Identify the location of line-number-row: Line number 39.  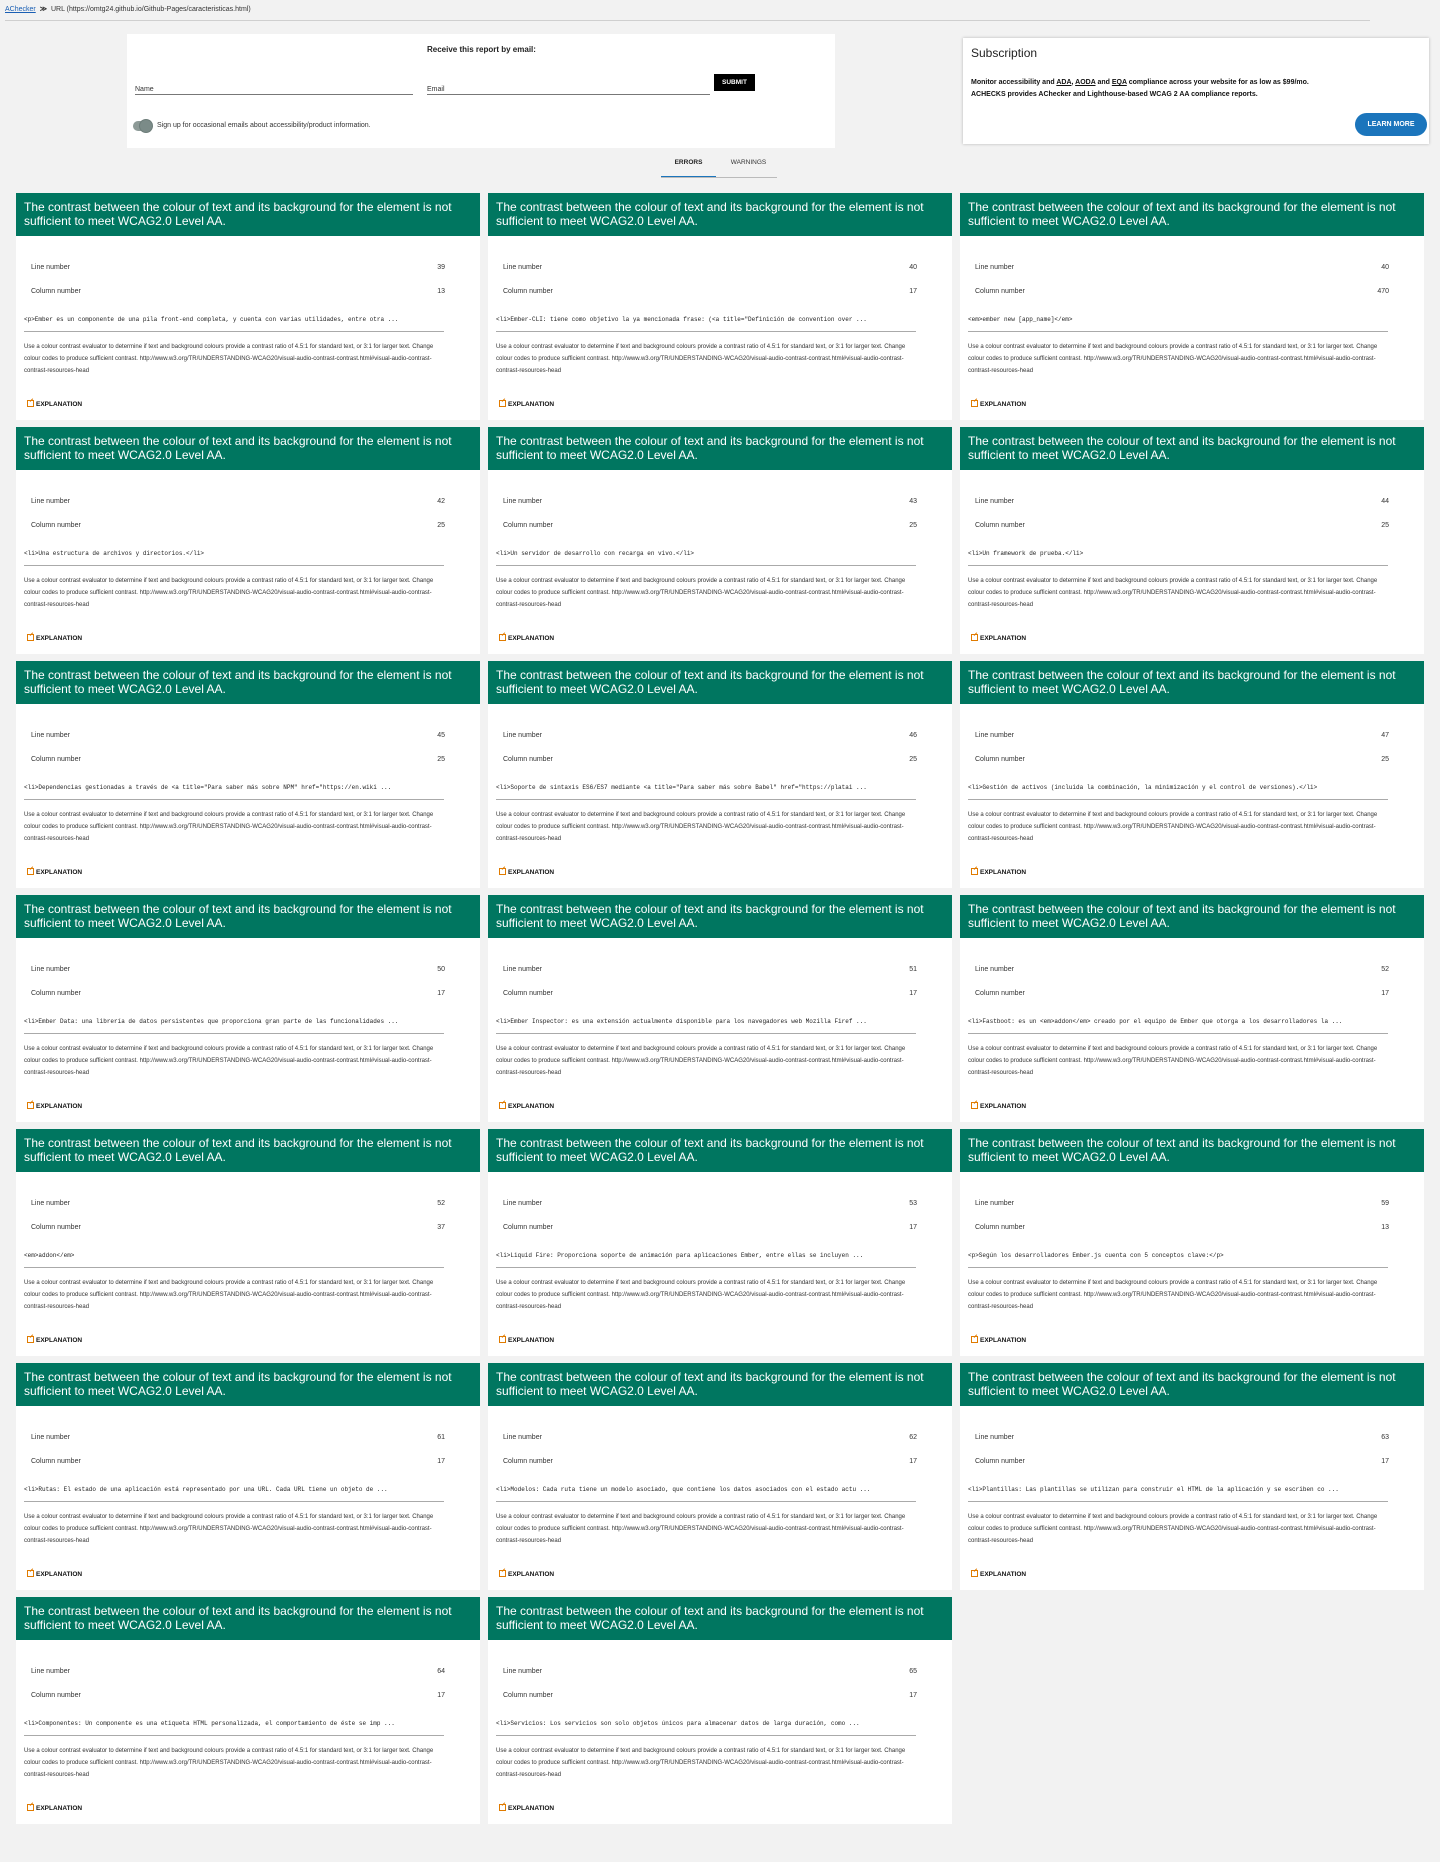
(238, 267).